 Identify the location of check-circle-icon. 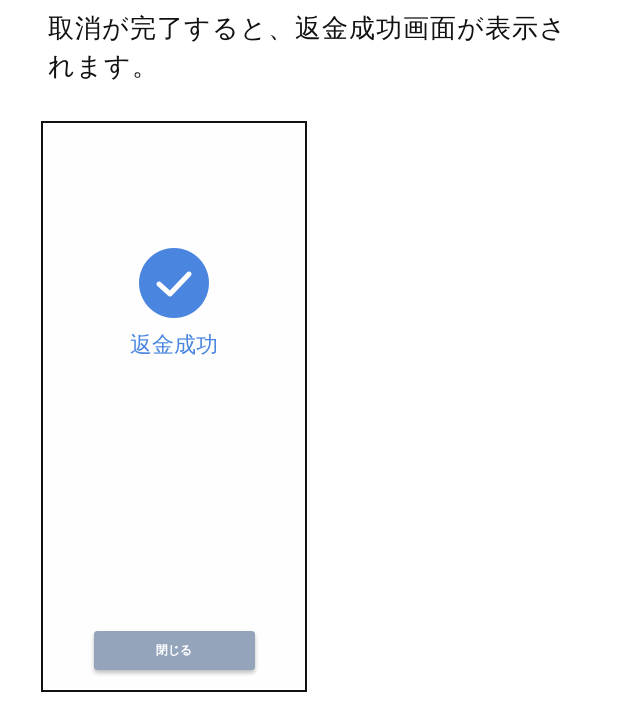
(174, 283).